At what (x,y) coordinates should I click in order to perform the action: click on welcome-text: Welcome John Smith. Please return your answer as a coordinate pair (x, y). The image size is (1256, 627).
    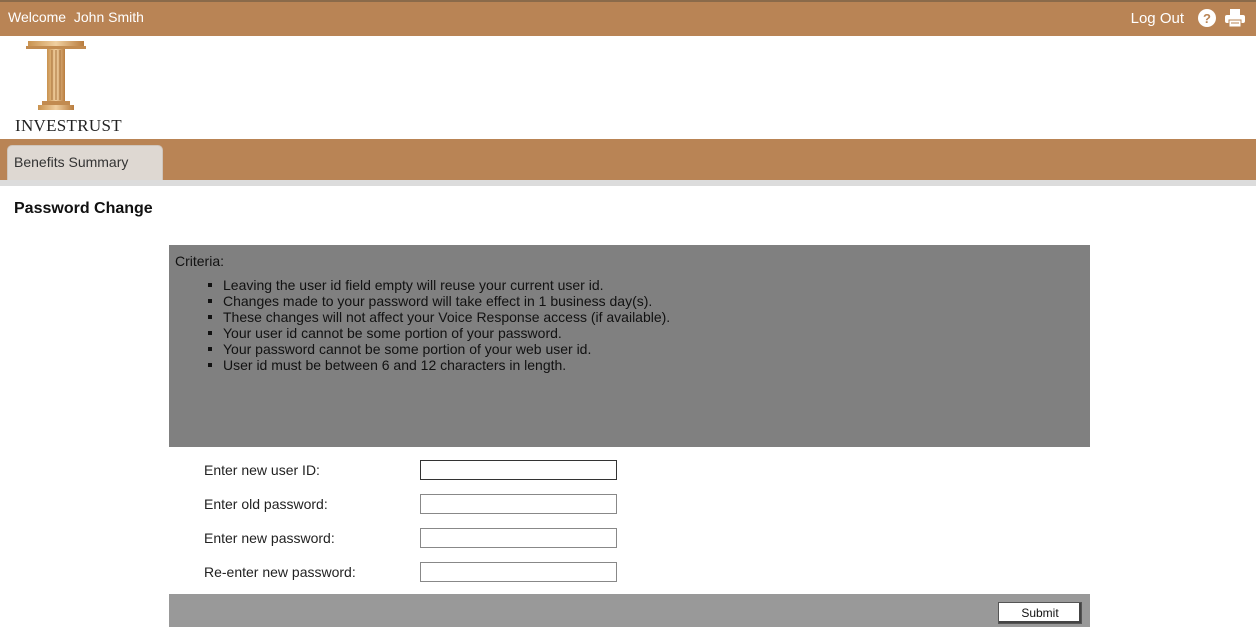
    Looking at the image, I should click on (76, 17).